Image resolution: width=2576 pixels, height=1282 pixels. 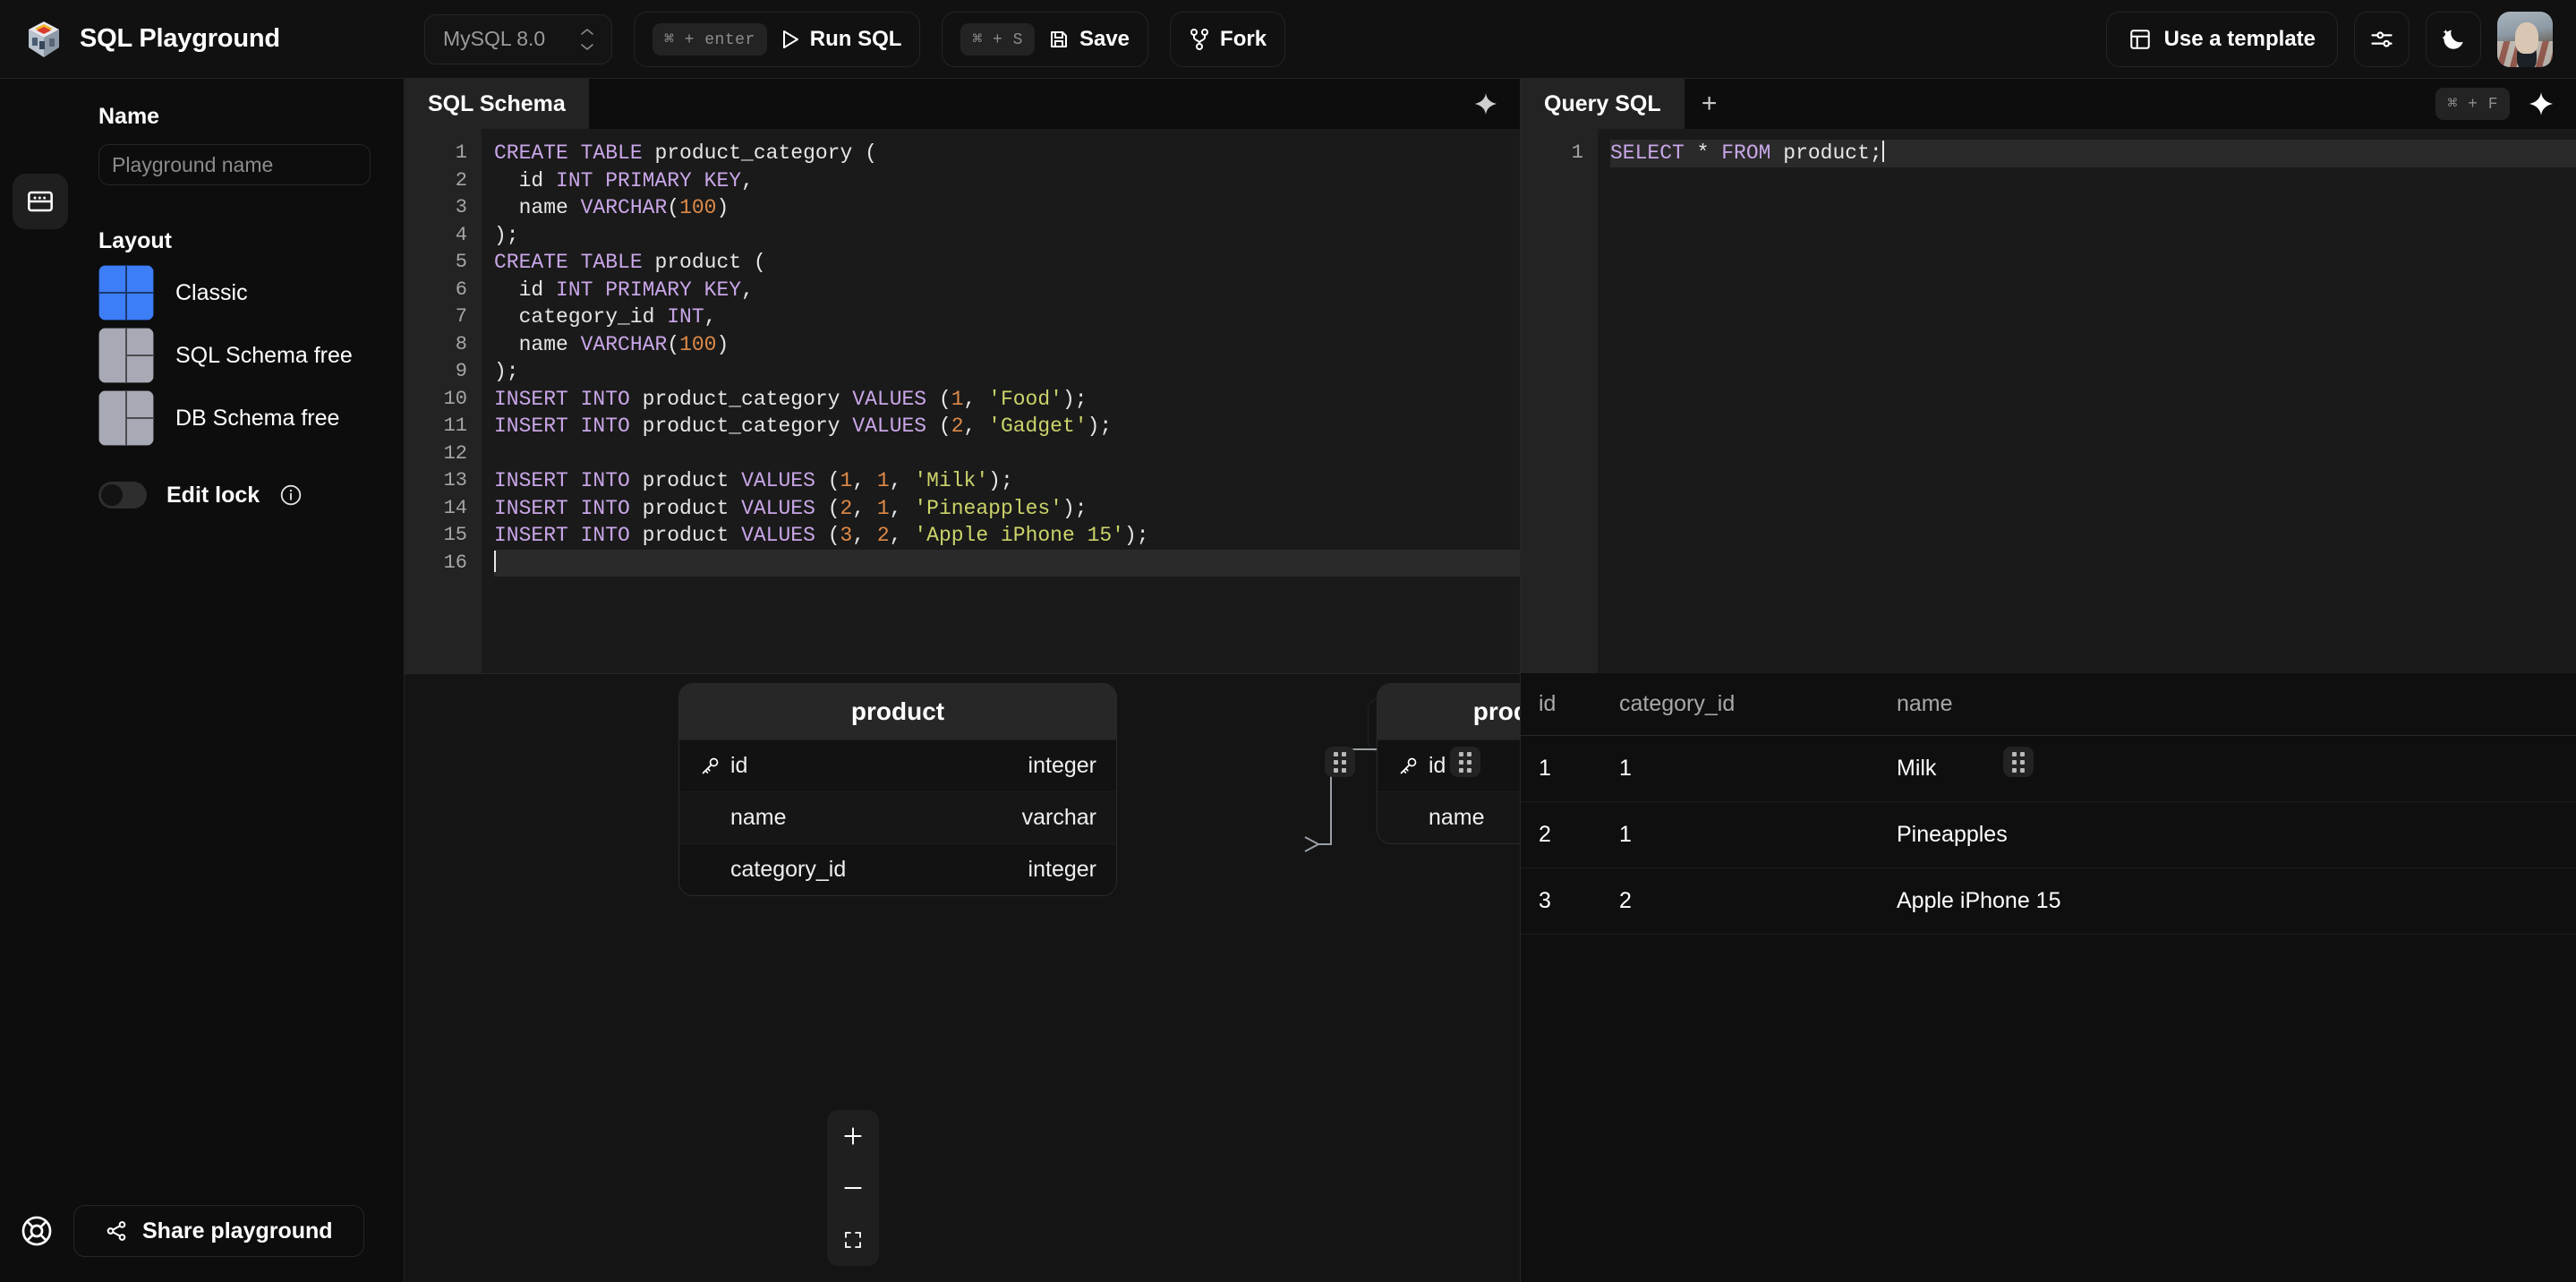 I want to click on results-col-name: name, so click(x=2236, y=704).